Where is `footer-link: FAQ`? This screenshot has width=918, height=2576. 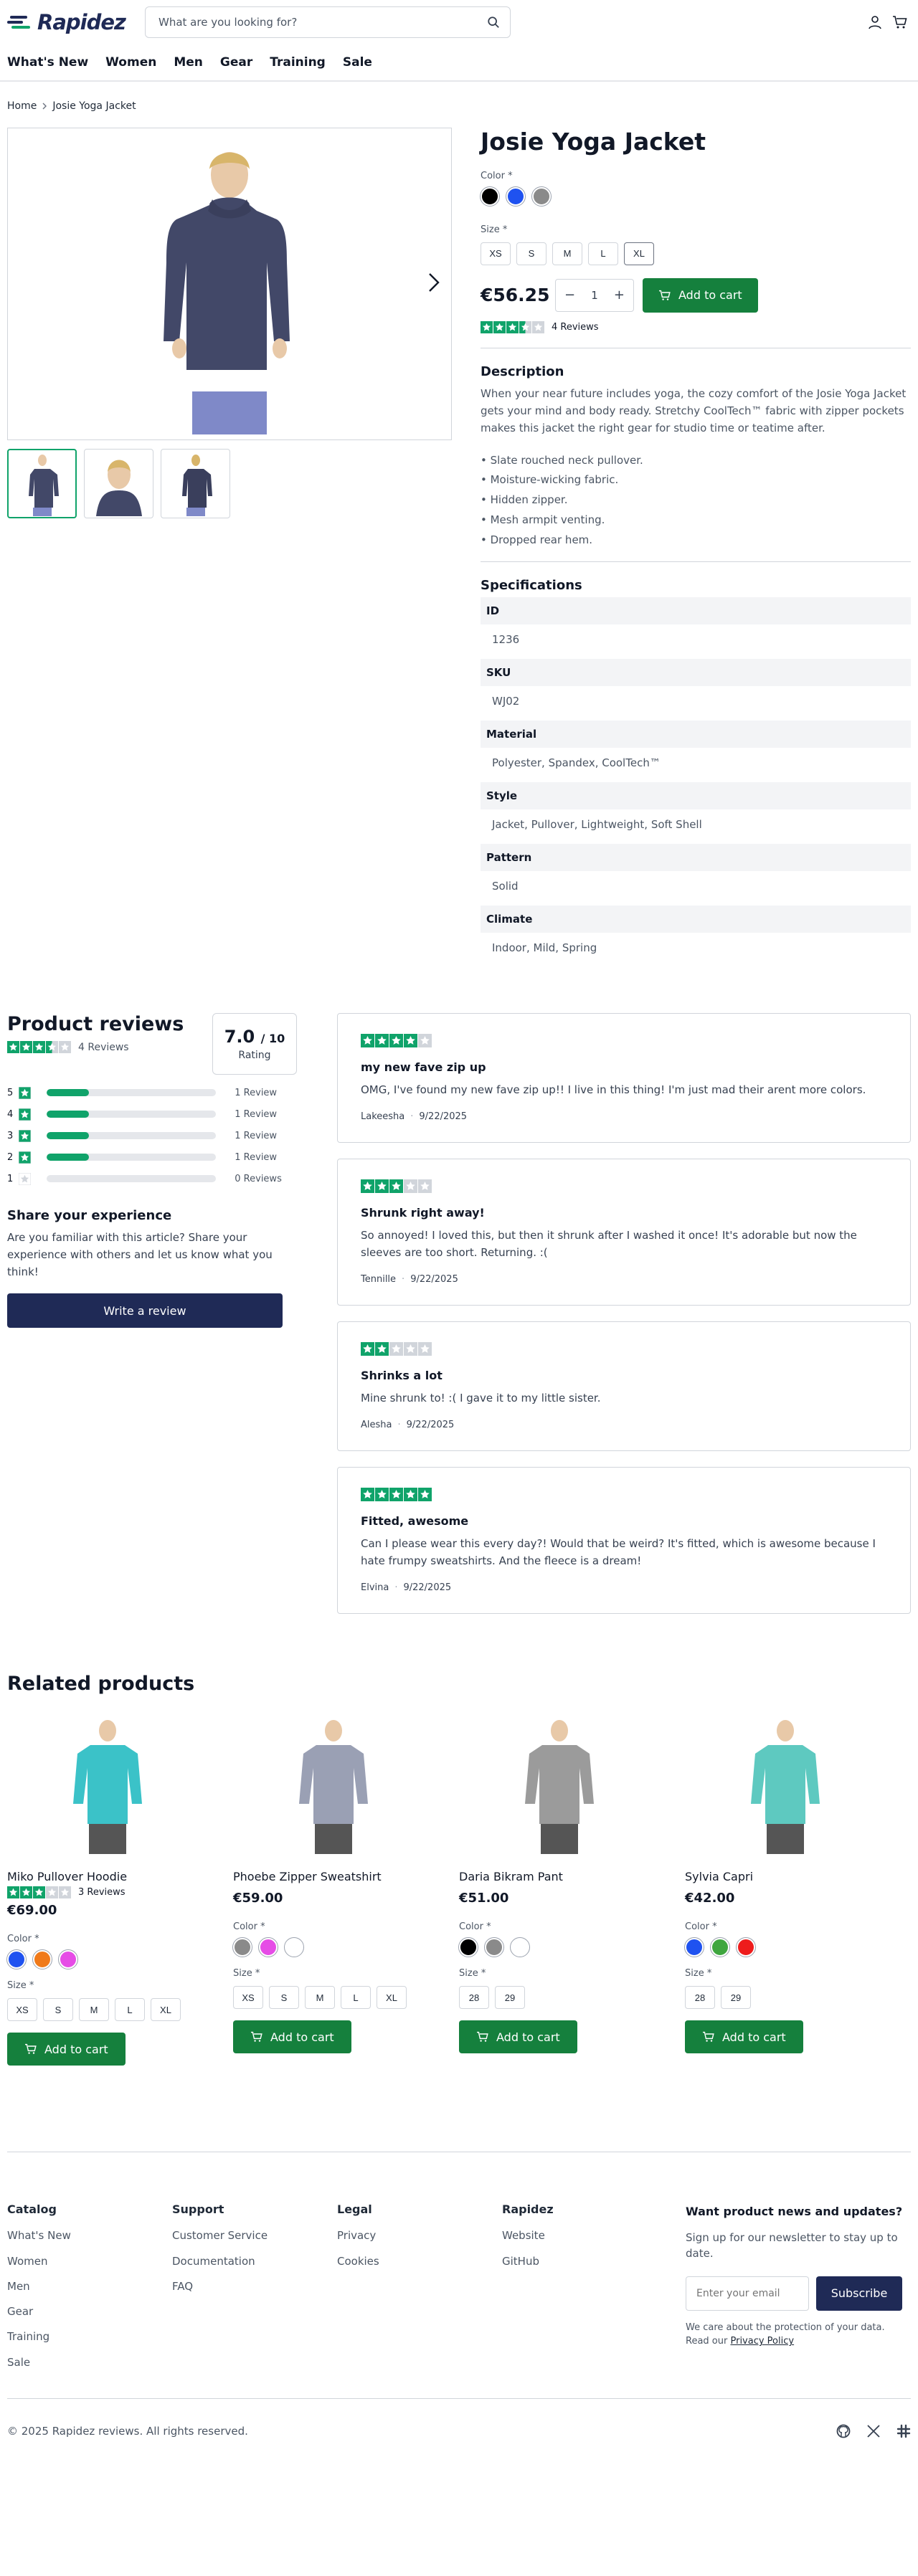 footer-link: FAQ is located at coordinates (254, 2286).